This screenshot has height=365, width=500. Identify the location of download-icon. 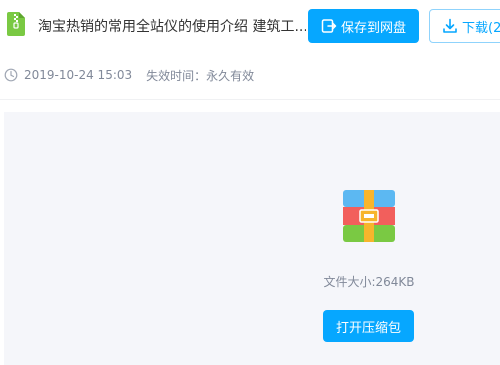
(450, 25).